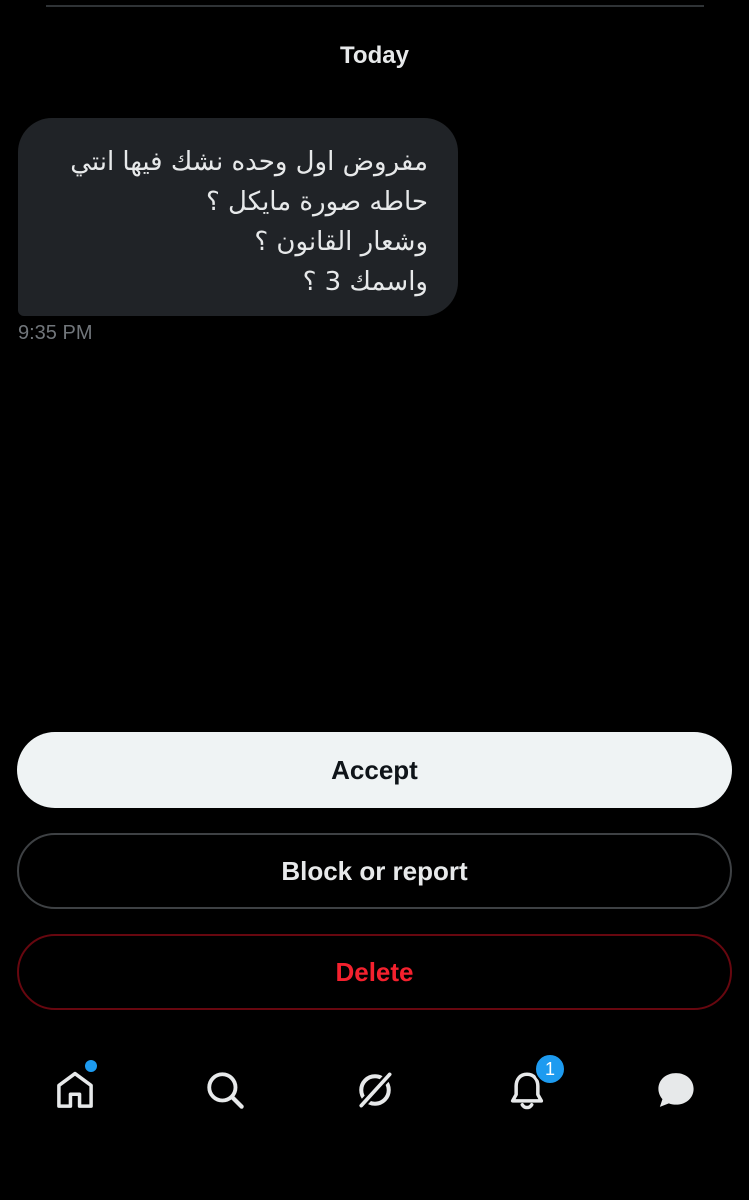  I want to click on search-icon, so click(225, 1090).